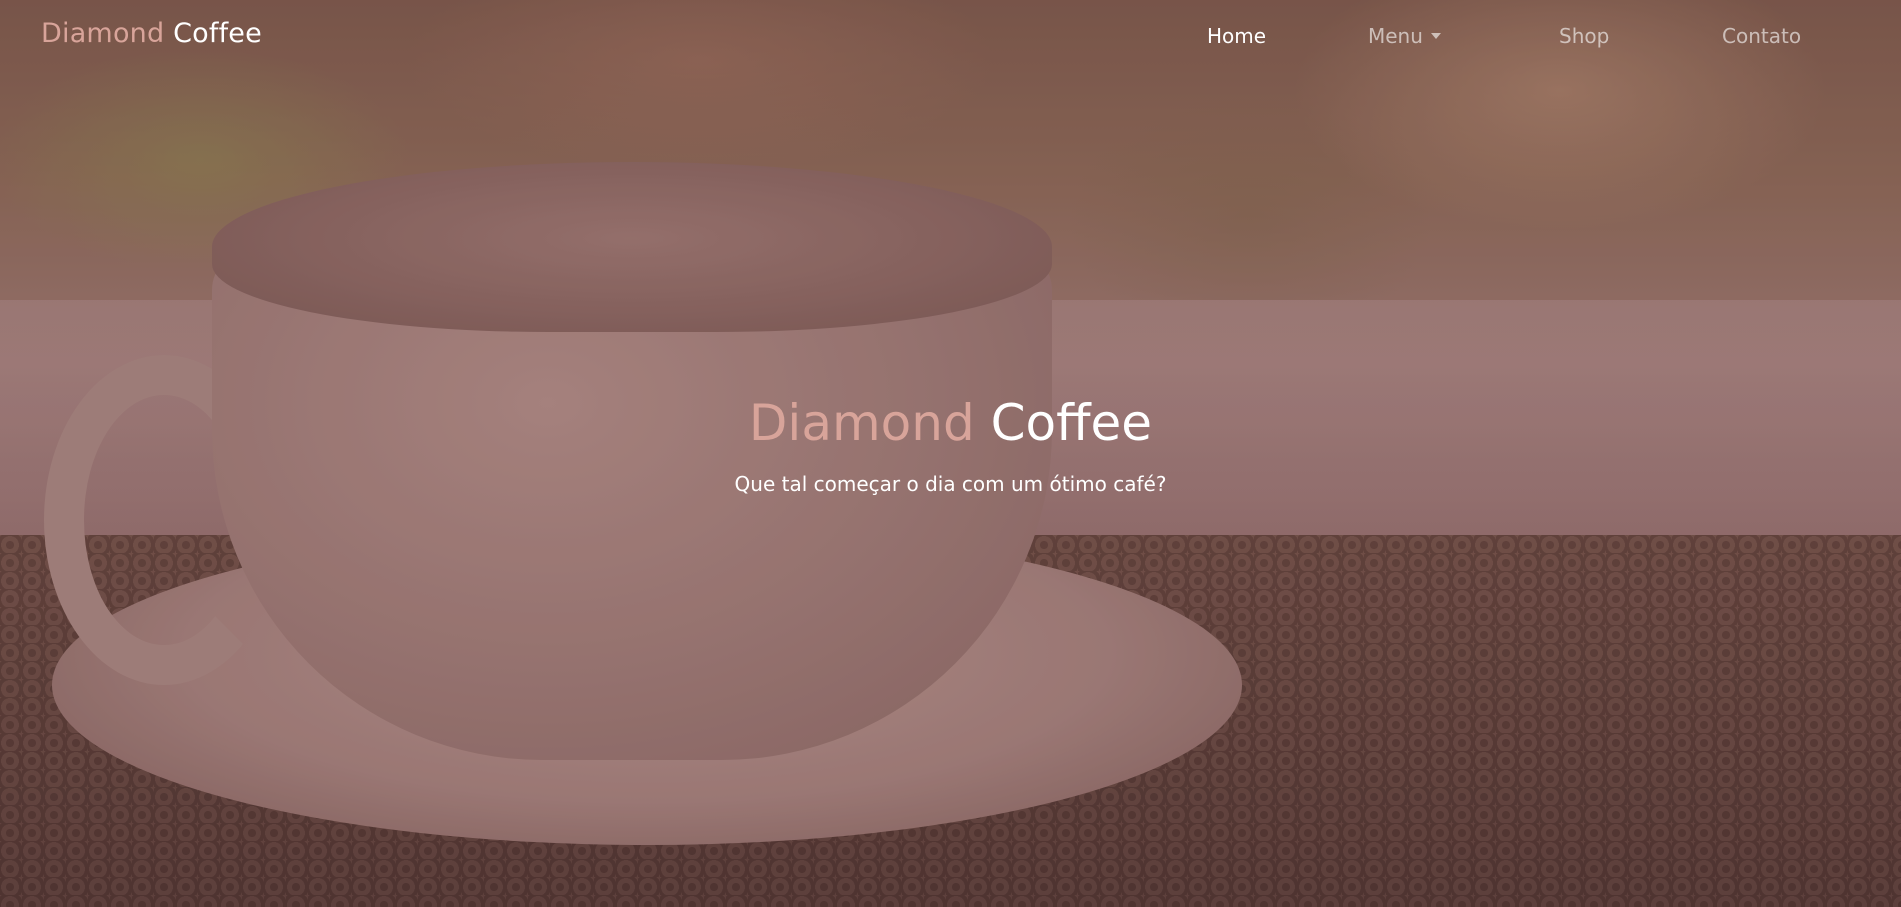 The image size is (1901, 907). Describe the element at coordinates (1236, 36) in the screenshot. I see `nav-home-link: Home` at that location.